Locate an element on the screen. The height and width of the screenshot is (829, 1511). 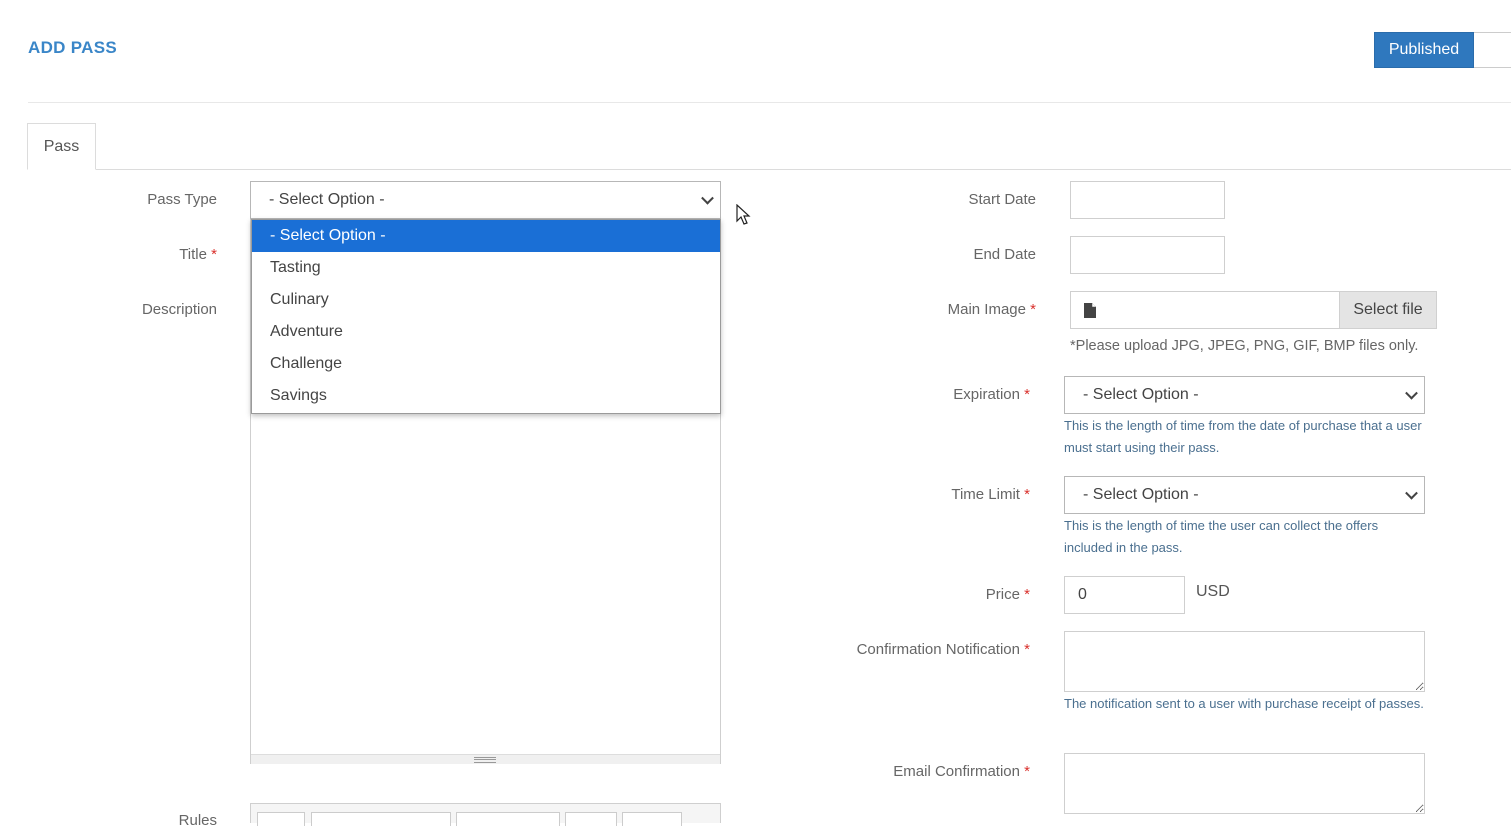
confirmation-notification-textarea is located at coordinates (1244, 661).